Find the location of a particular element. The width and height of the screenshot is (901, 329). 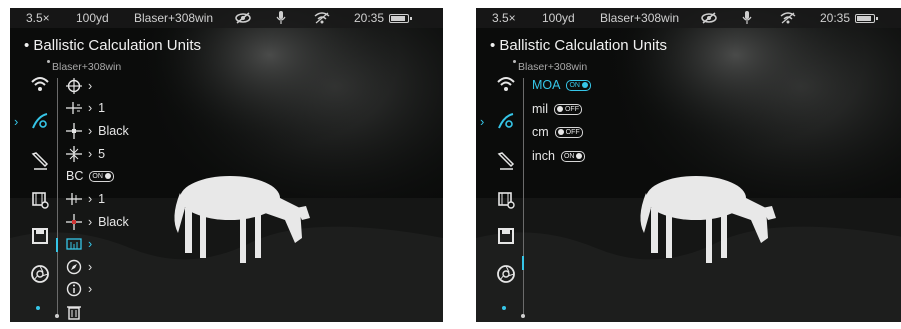

unit-option-mil: mil OFF is located at coordinates (557, 109).